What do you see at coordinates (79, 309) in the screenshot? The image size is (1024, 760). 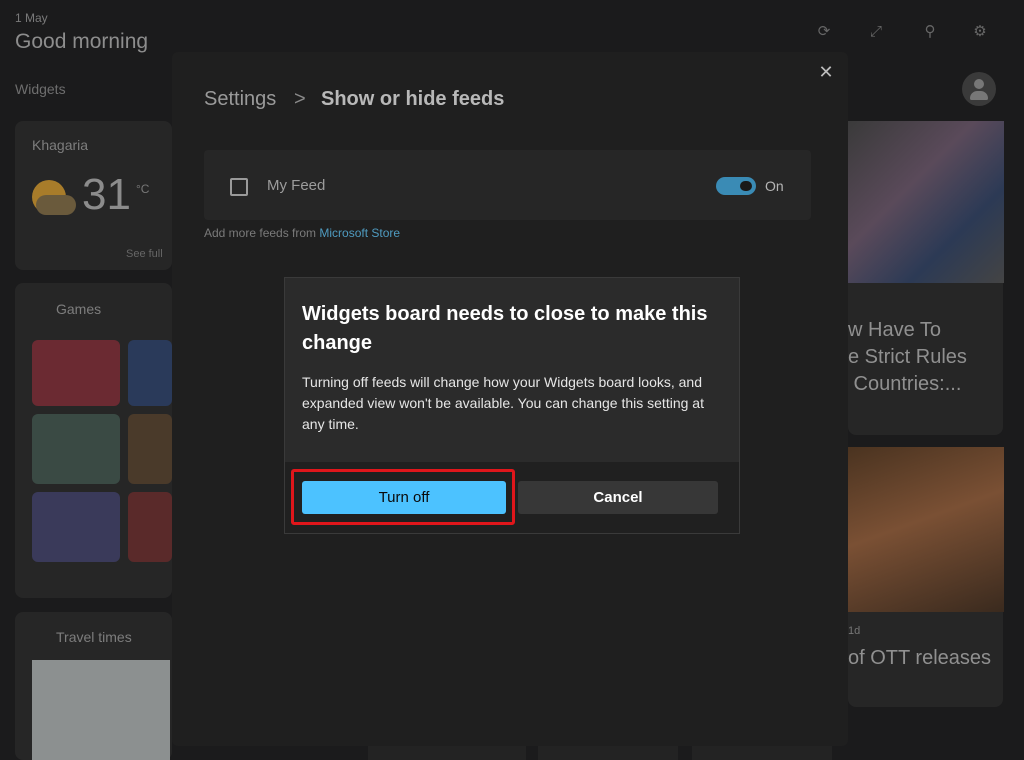 I see `games-title: Games` at bounding box center [79, 309].